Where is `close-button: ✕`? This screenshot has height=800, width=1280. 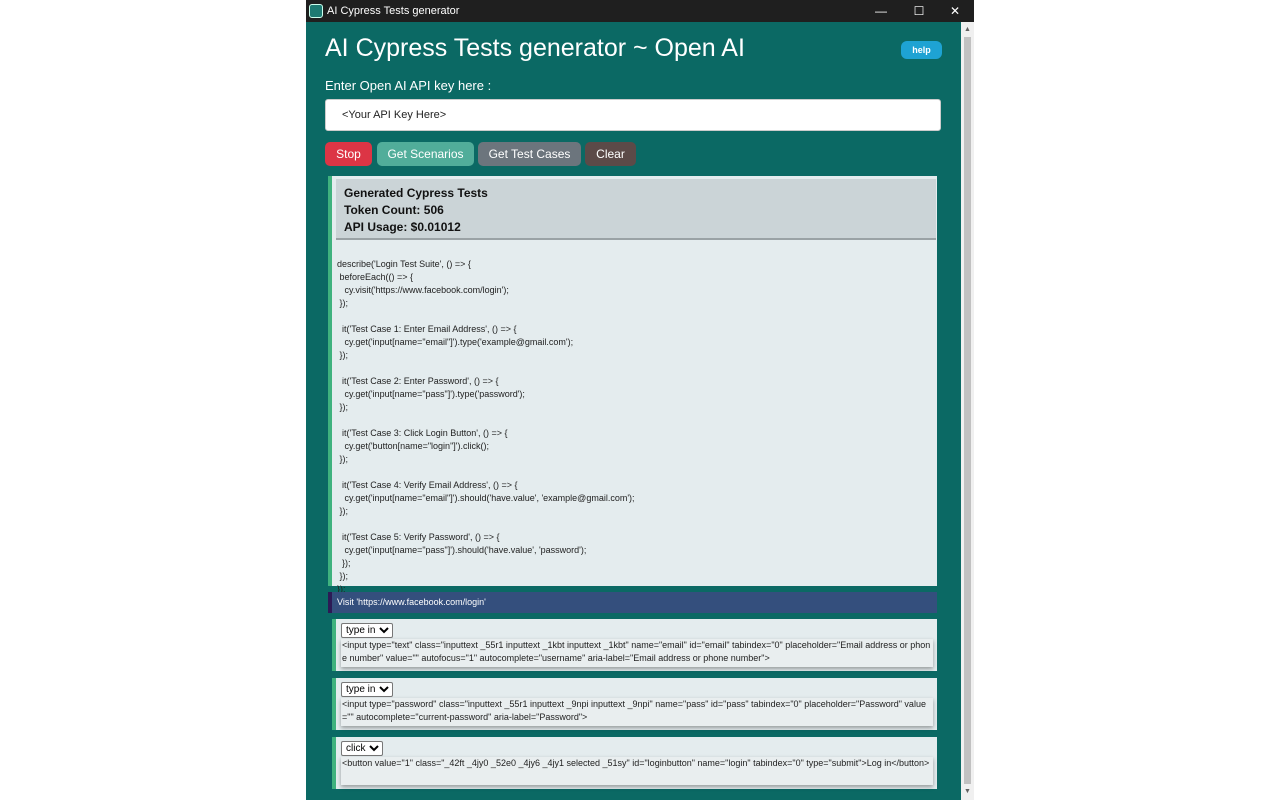
close-button: ✕ is located at coordinates (955, 11).